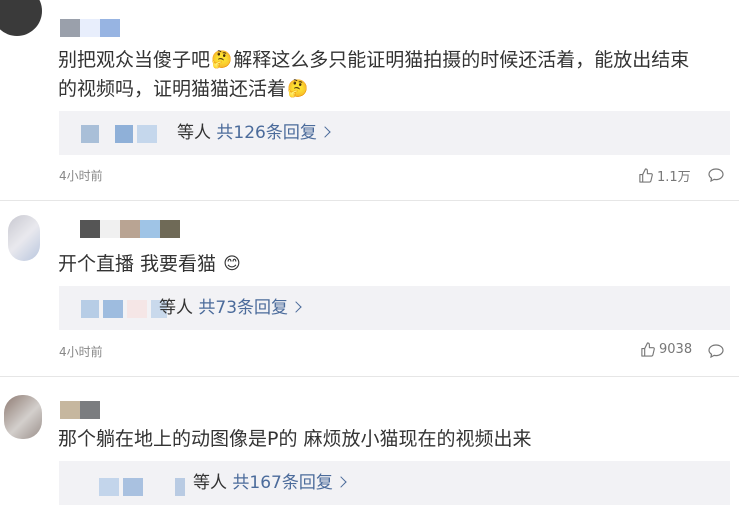 The image size is (739, 508). What do you see at coordinates (674, 177) in the screenshot?
I see `like-count: 1.1万` at bounding box center [674, 177].